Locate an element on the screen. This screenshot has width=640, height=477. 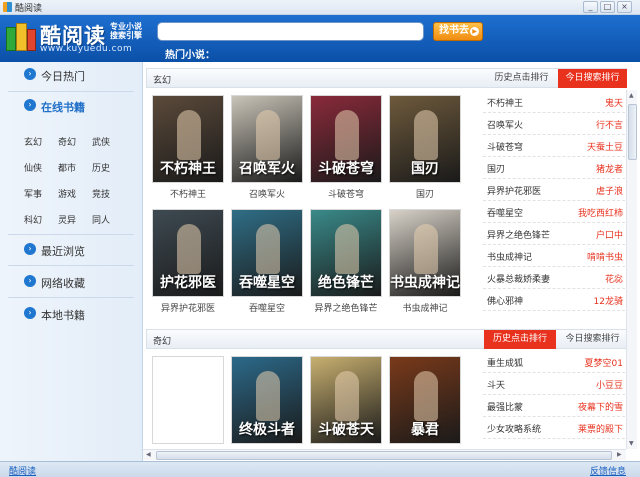
book-cover is located at coordinates (188, 400).